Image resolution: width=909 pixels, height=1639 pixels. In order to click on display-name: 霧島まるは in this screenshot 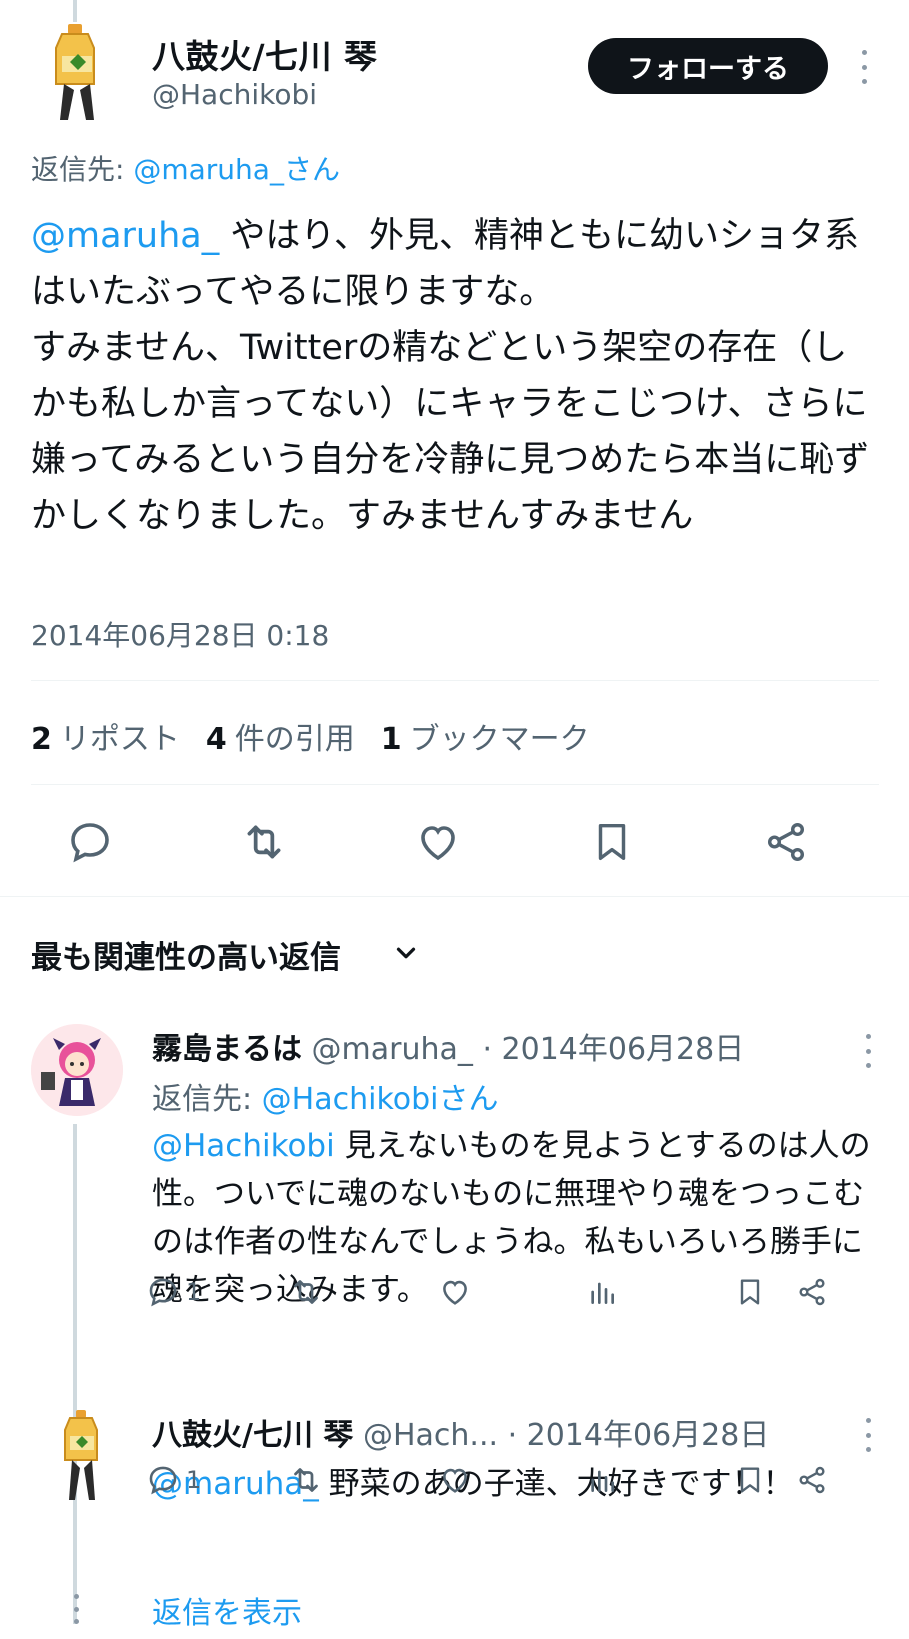, I will do `click(227, 1049)`.